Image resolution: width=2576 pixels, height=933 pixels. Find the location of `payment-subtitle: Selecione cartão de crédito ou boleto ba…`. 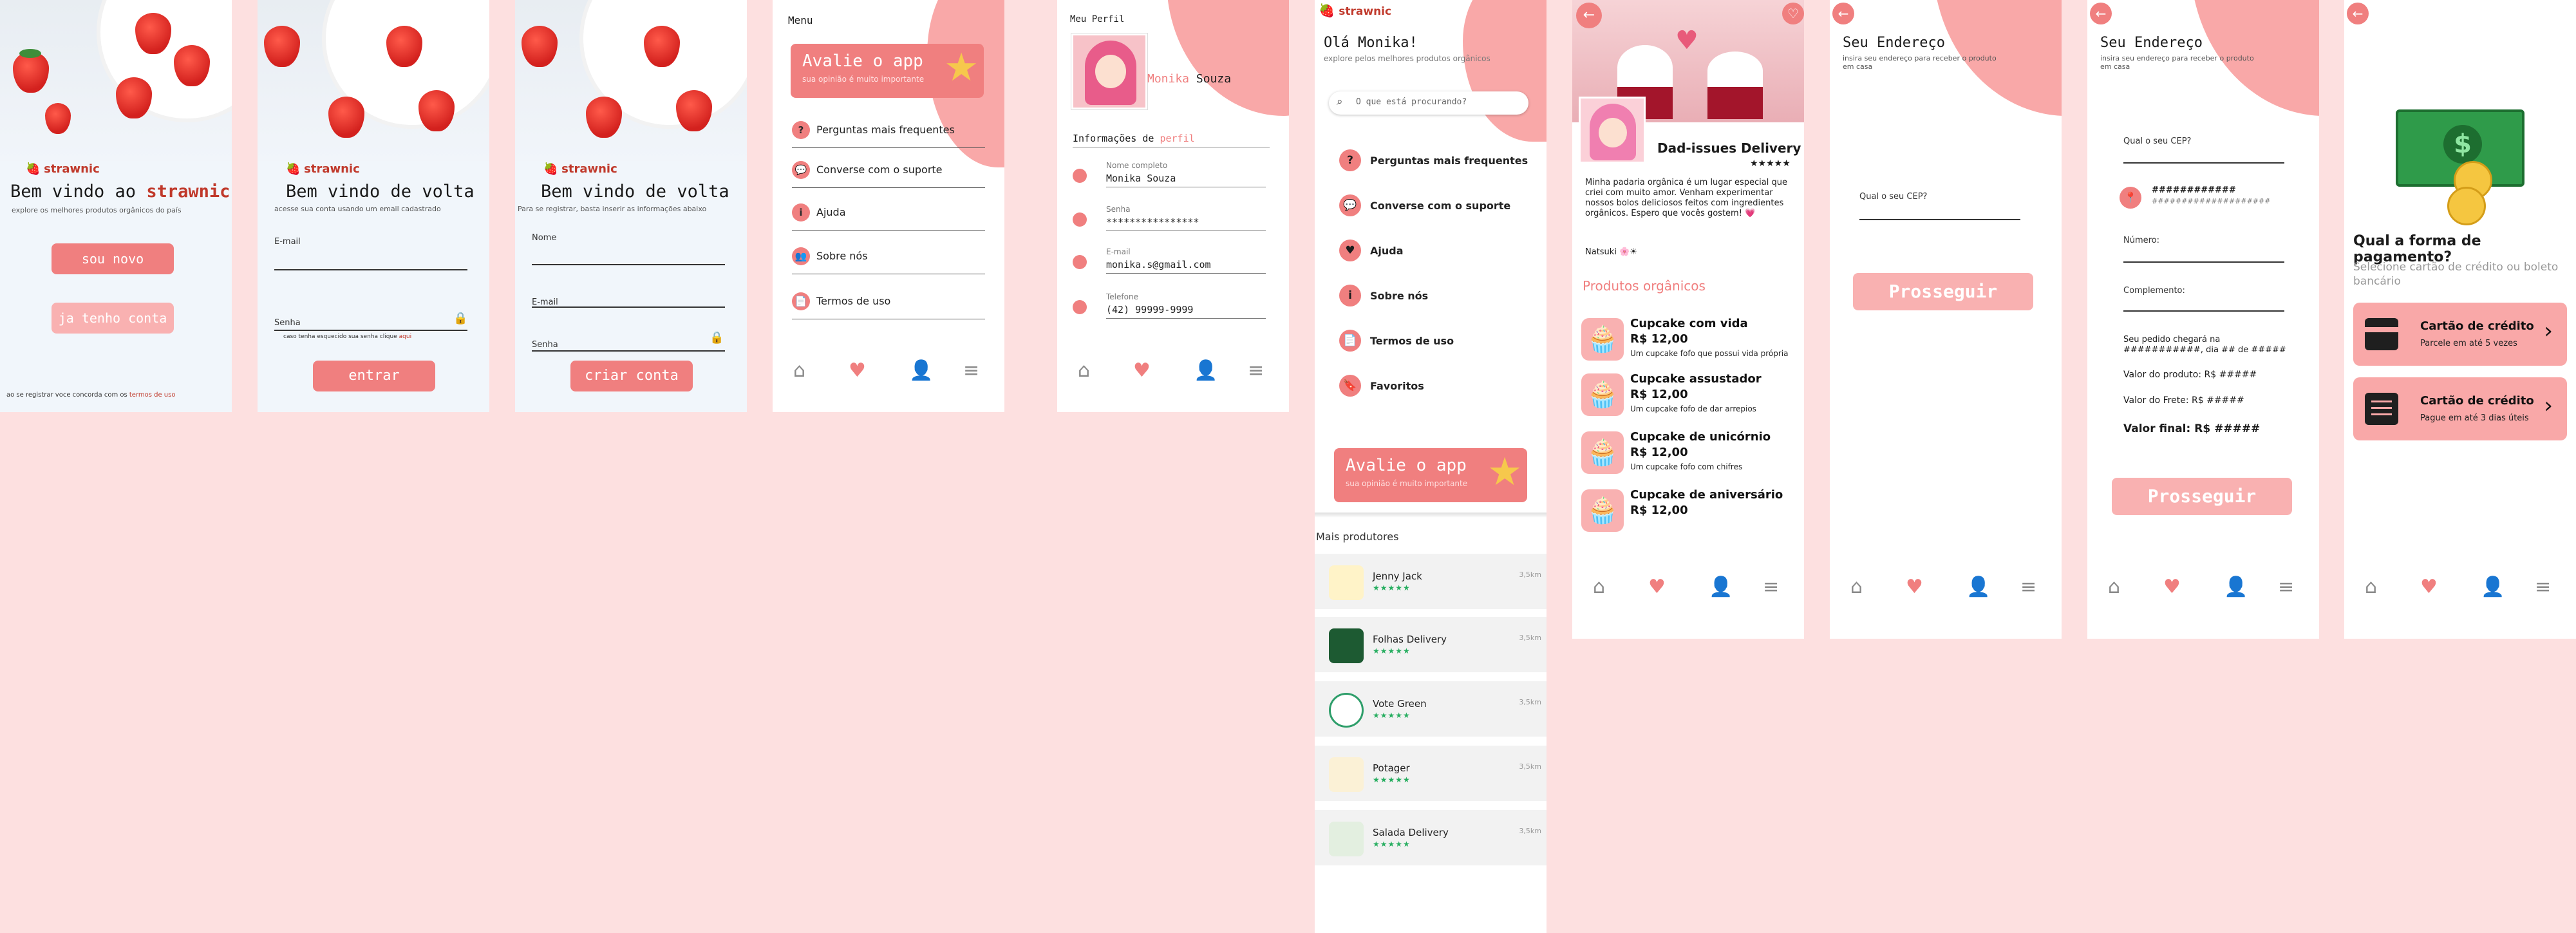

payment-subtitle: Selecione cartão de crédito ou boleto ba… is located at coordinates (2456, 274).